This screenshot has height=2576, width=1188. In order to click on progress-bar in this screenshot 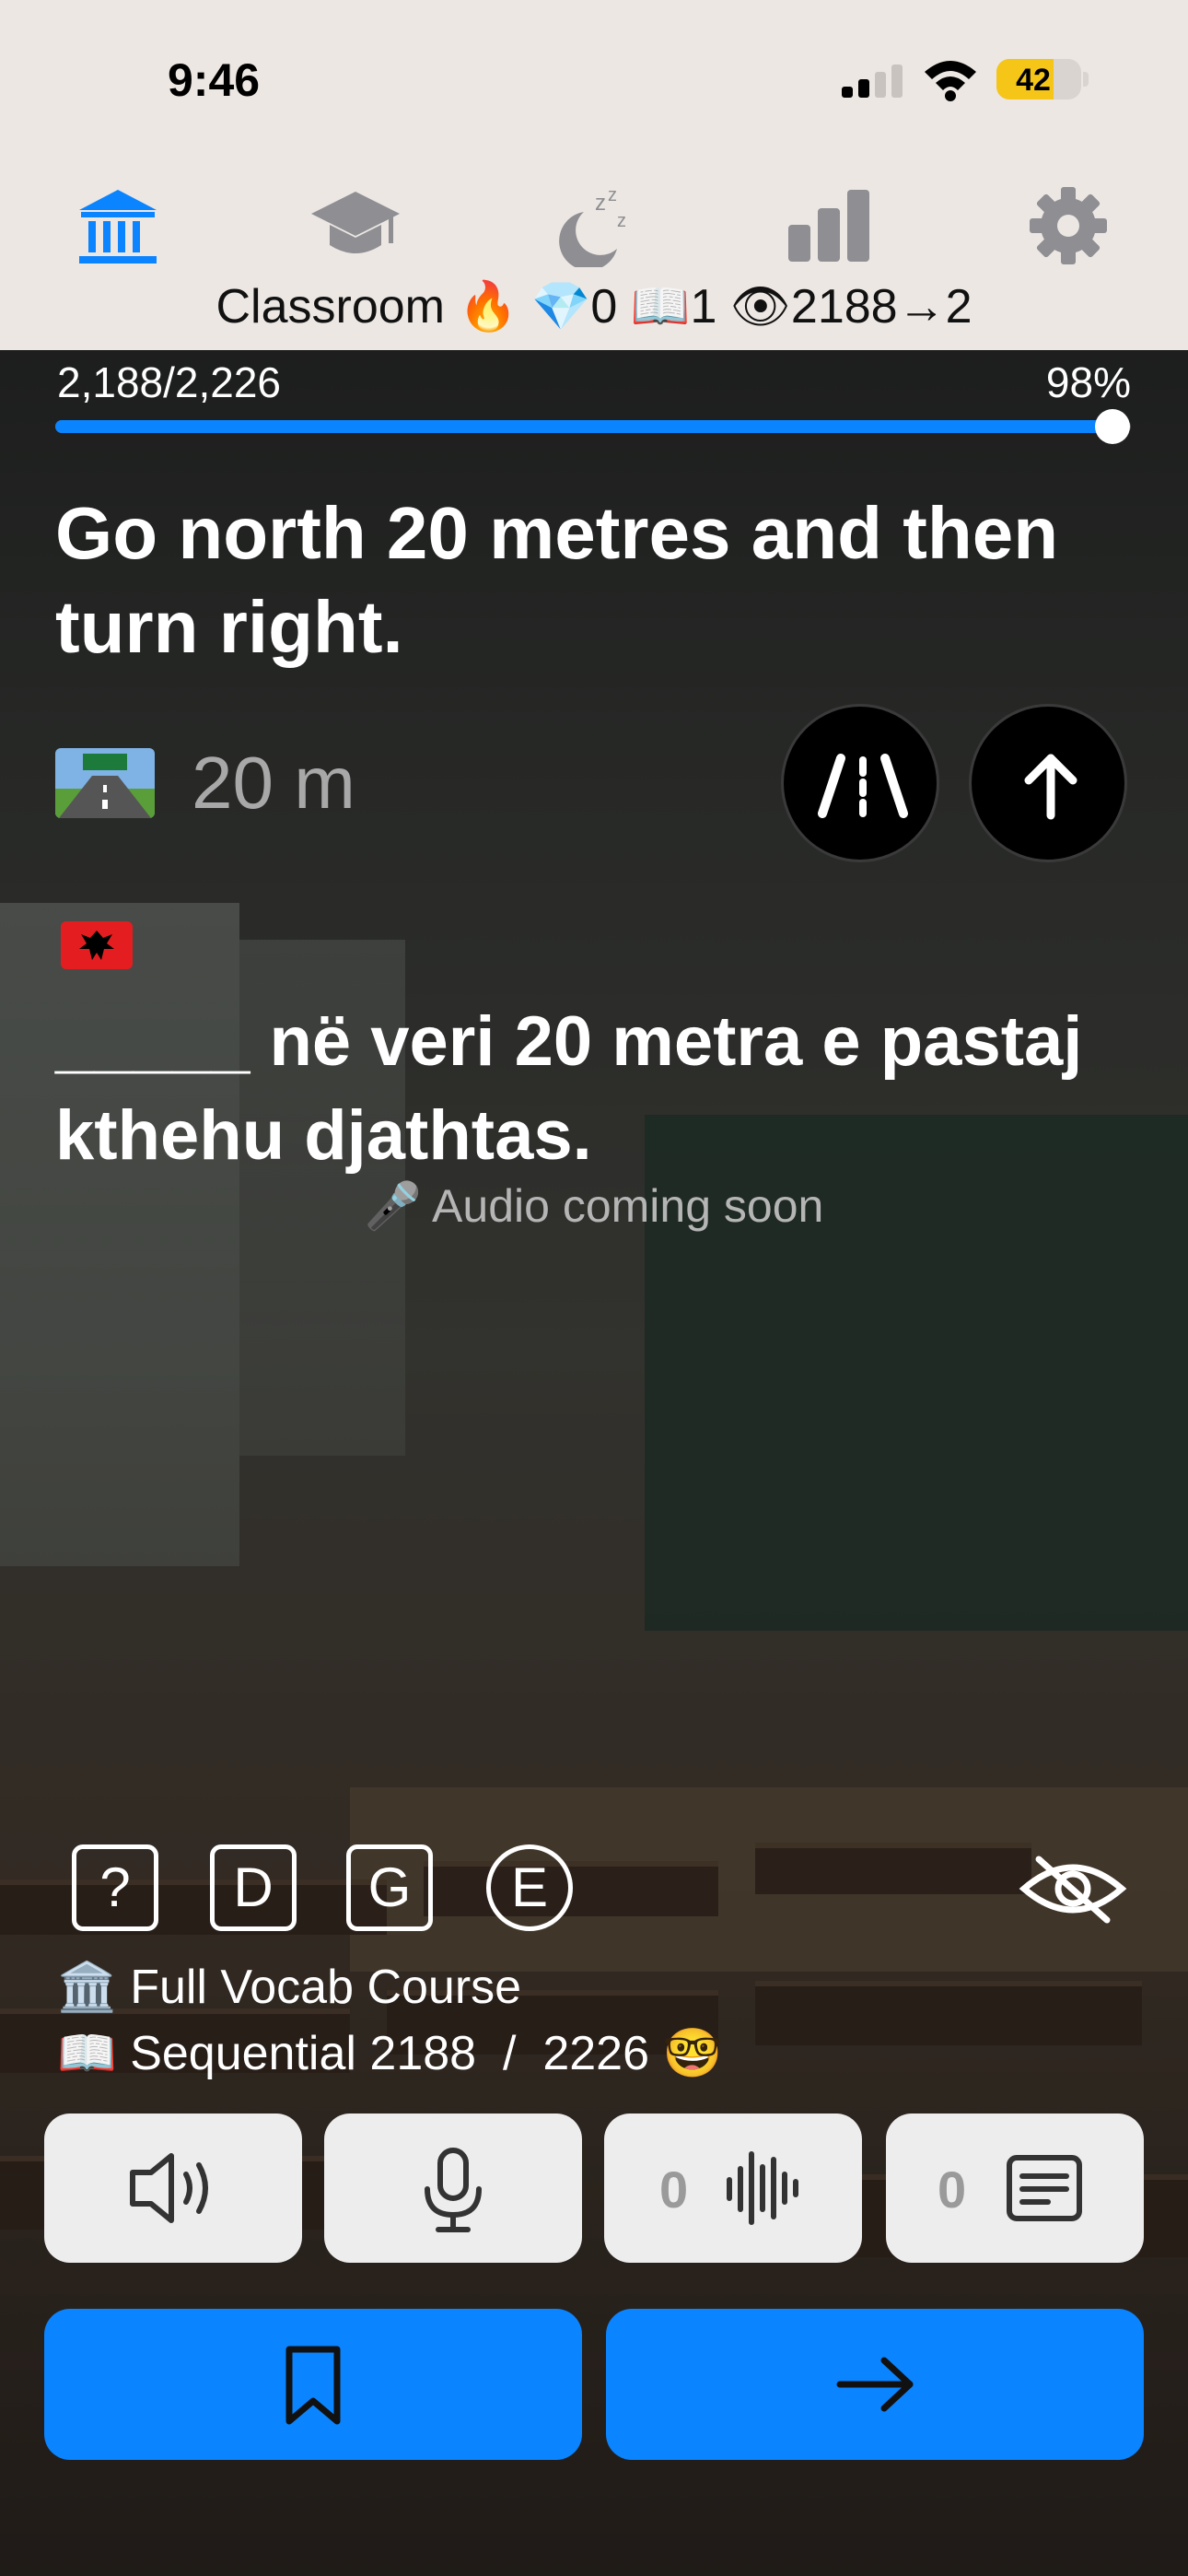, I will do `click(593, 427)`.